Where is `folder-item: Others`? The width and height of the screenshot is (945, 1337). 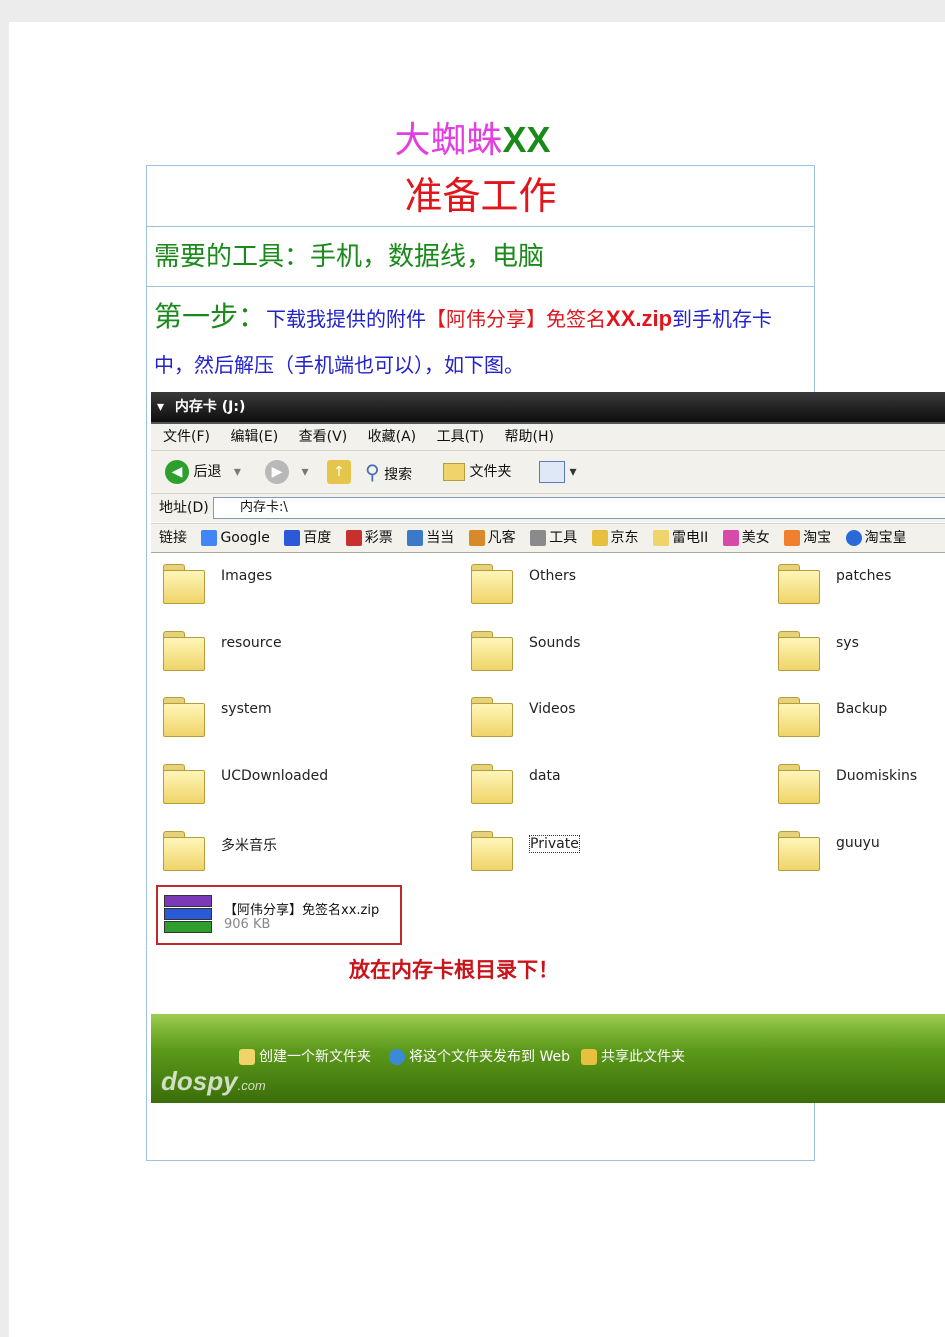 folder-item: Others is located at coordinates (609, 582).